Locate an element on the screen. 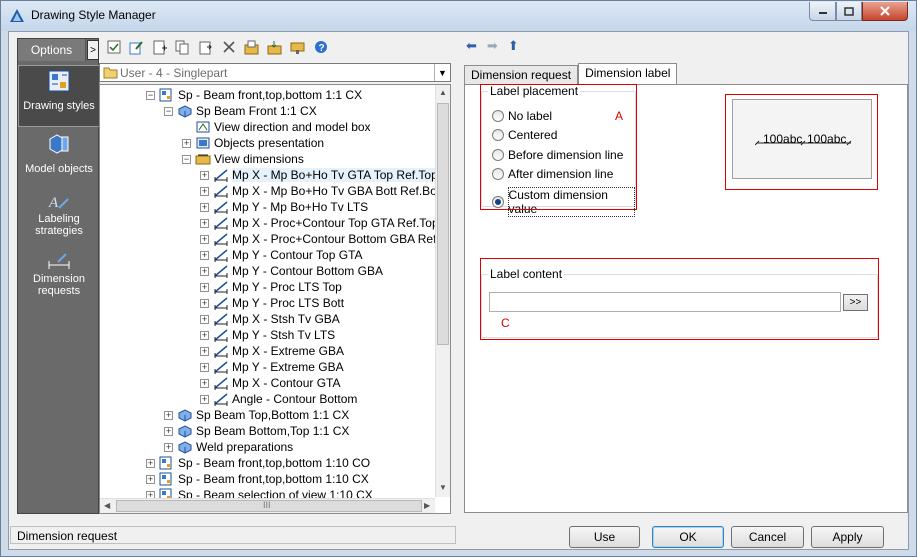 The height and width of the screenshot is (557, 917). tree-item: + Mp X - Contour GTA is located at coordinates (270, 383).